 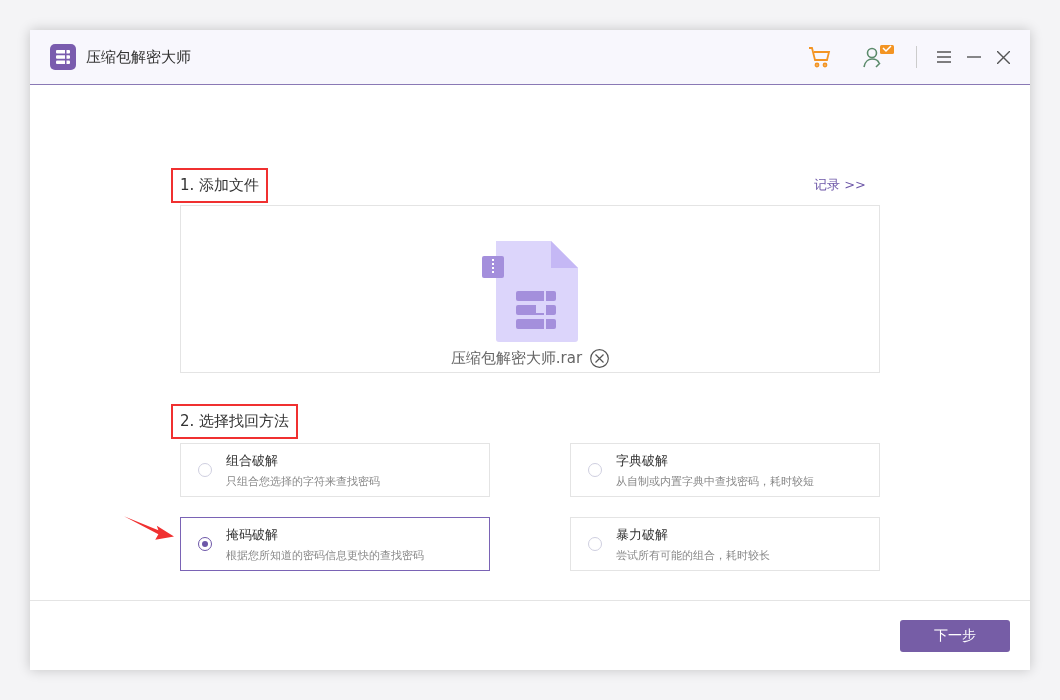 What do you see at coordinates (879, 57) in the screenshot?
I see `user-icon` at bounding box center [879, 57].